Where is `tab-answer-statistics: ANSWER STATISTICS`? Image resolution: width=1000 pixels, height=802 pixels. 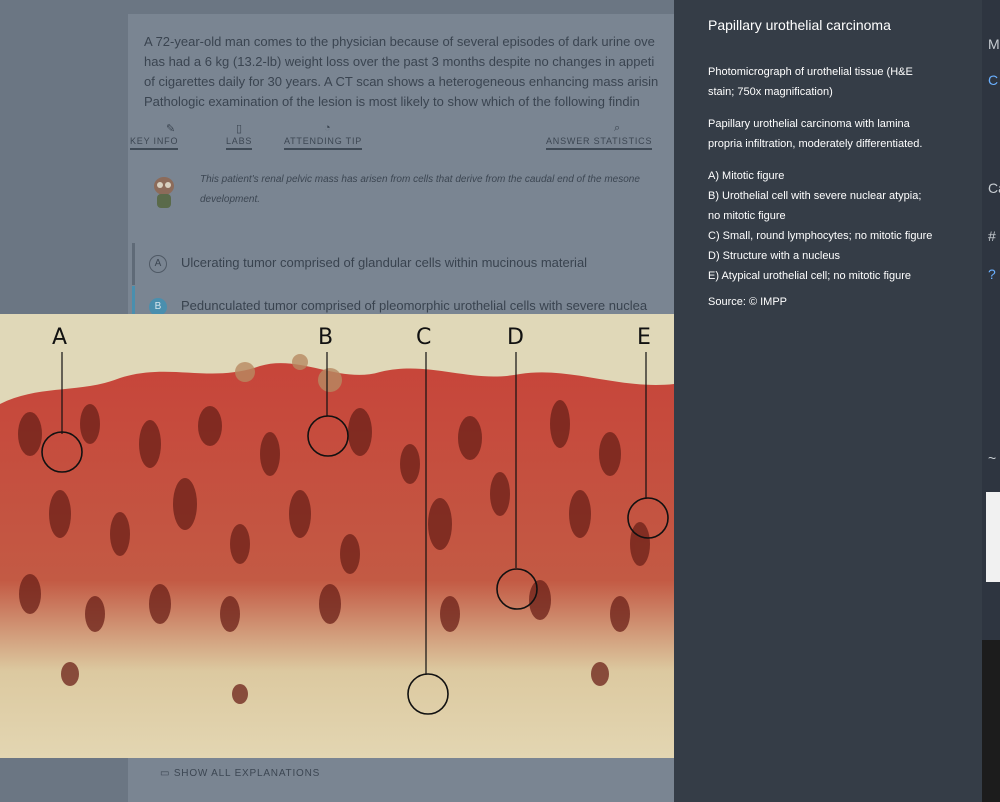
tab-answer-statistics: ANSWER STATISTICS is located at coordinates (599, 143).